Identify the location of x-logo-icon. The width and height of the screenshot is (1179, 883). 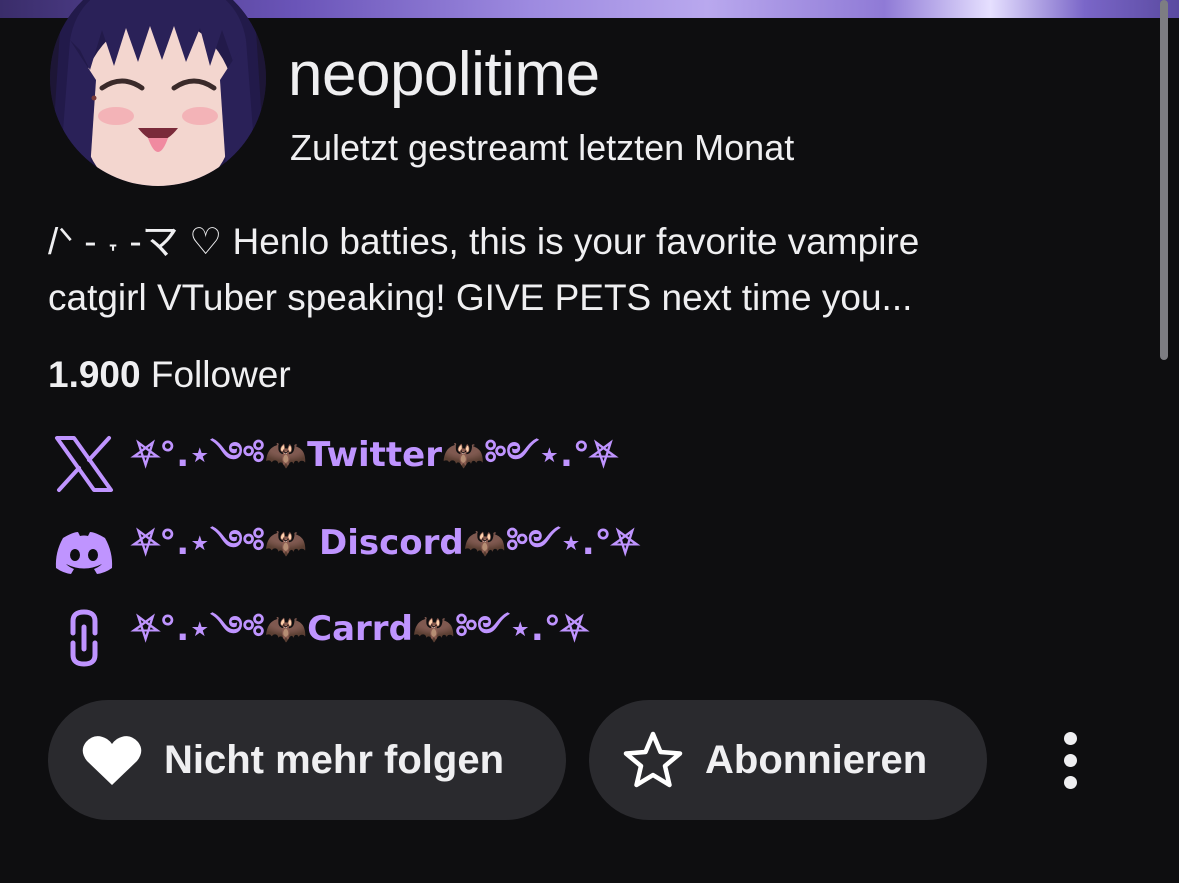
(84, 464).